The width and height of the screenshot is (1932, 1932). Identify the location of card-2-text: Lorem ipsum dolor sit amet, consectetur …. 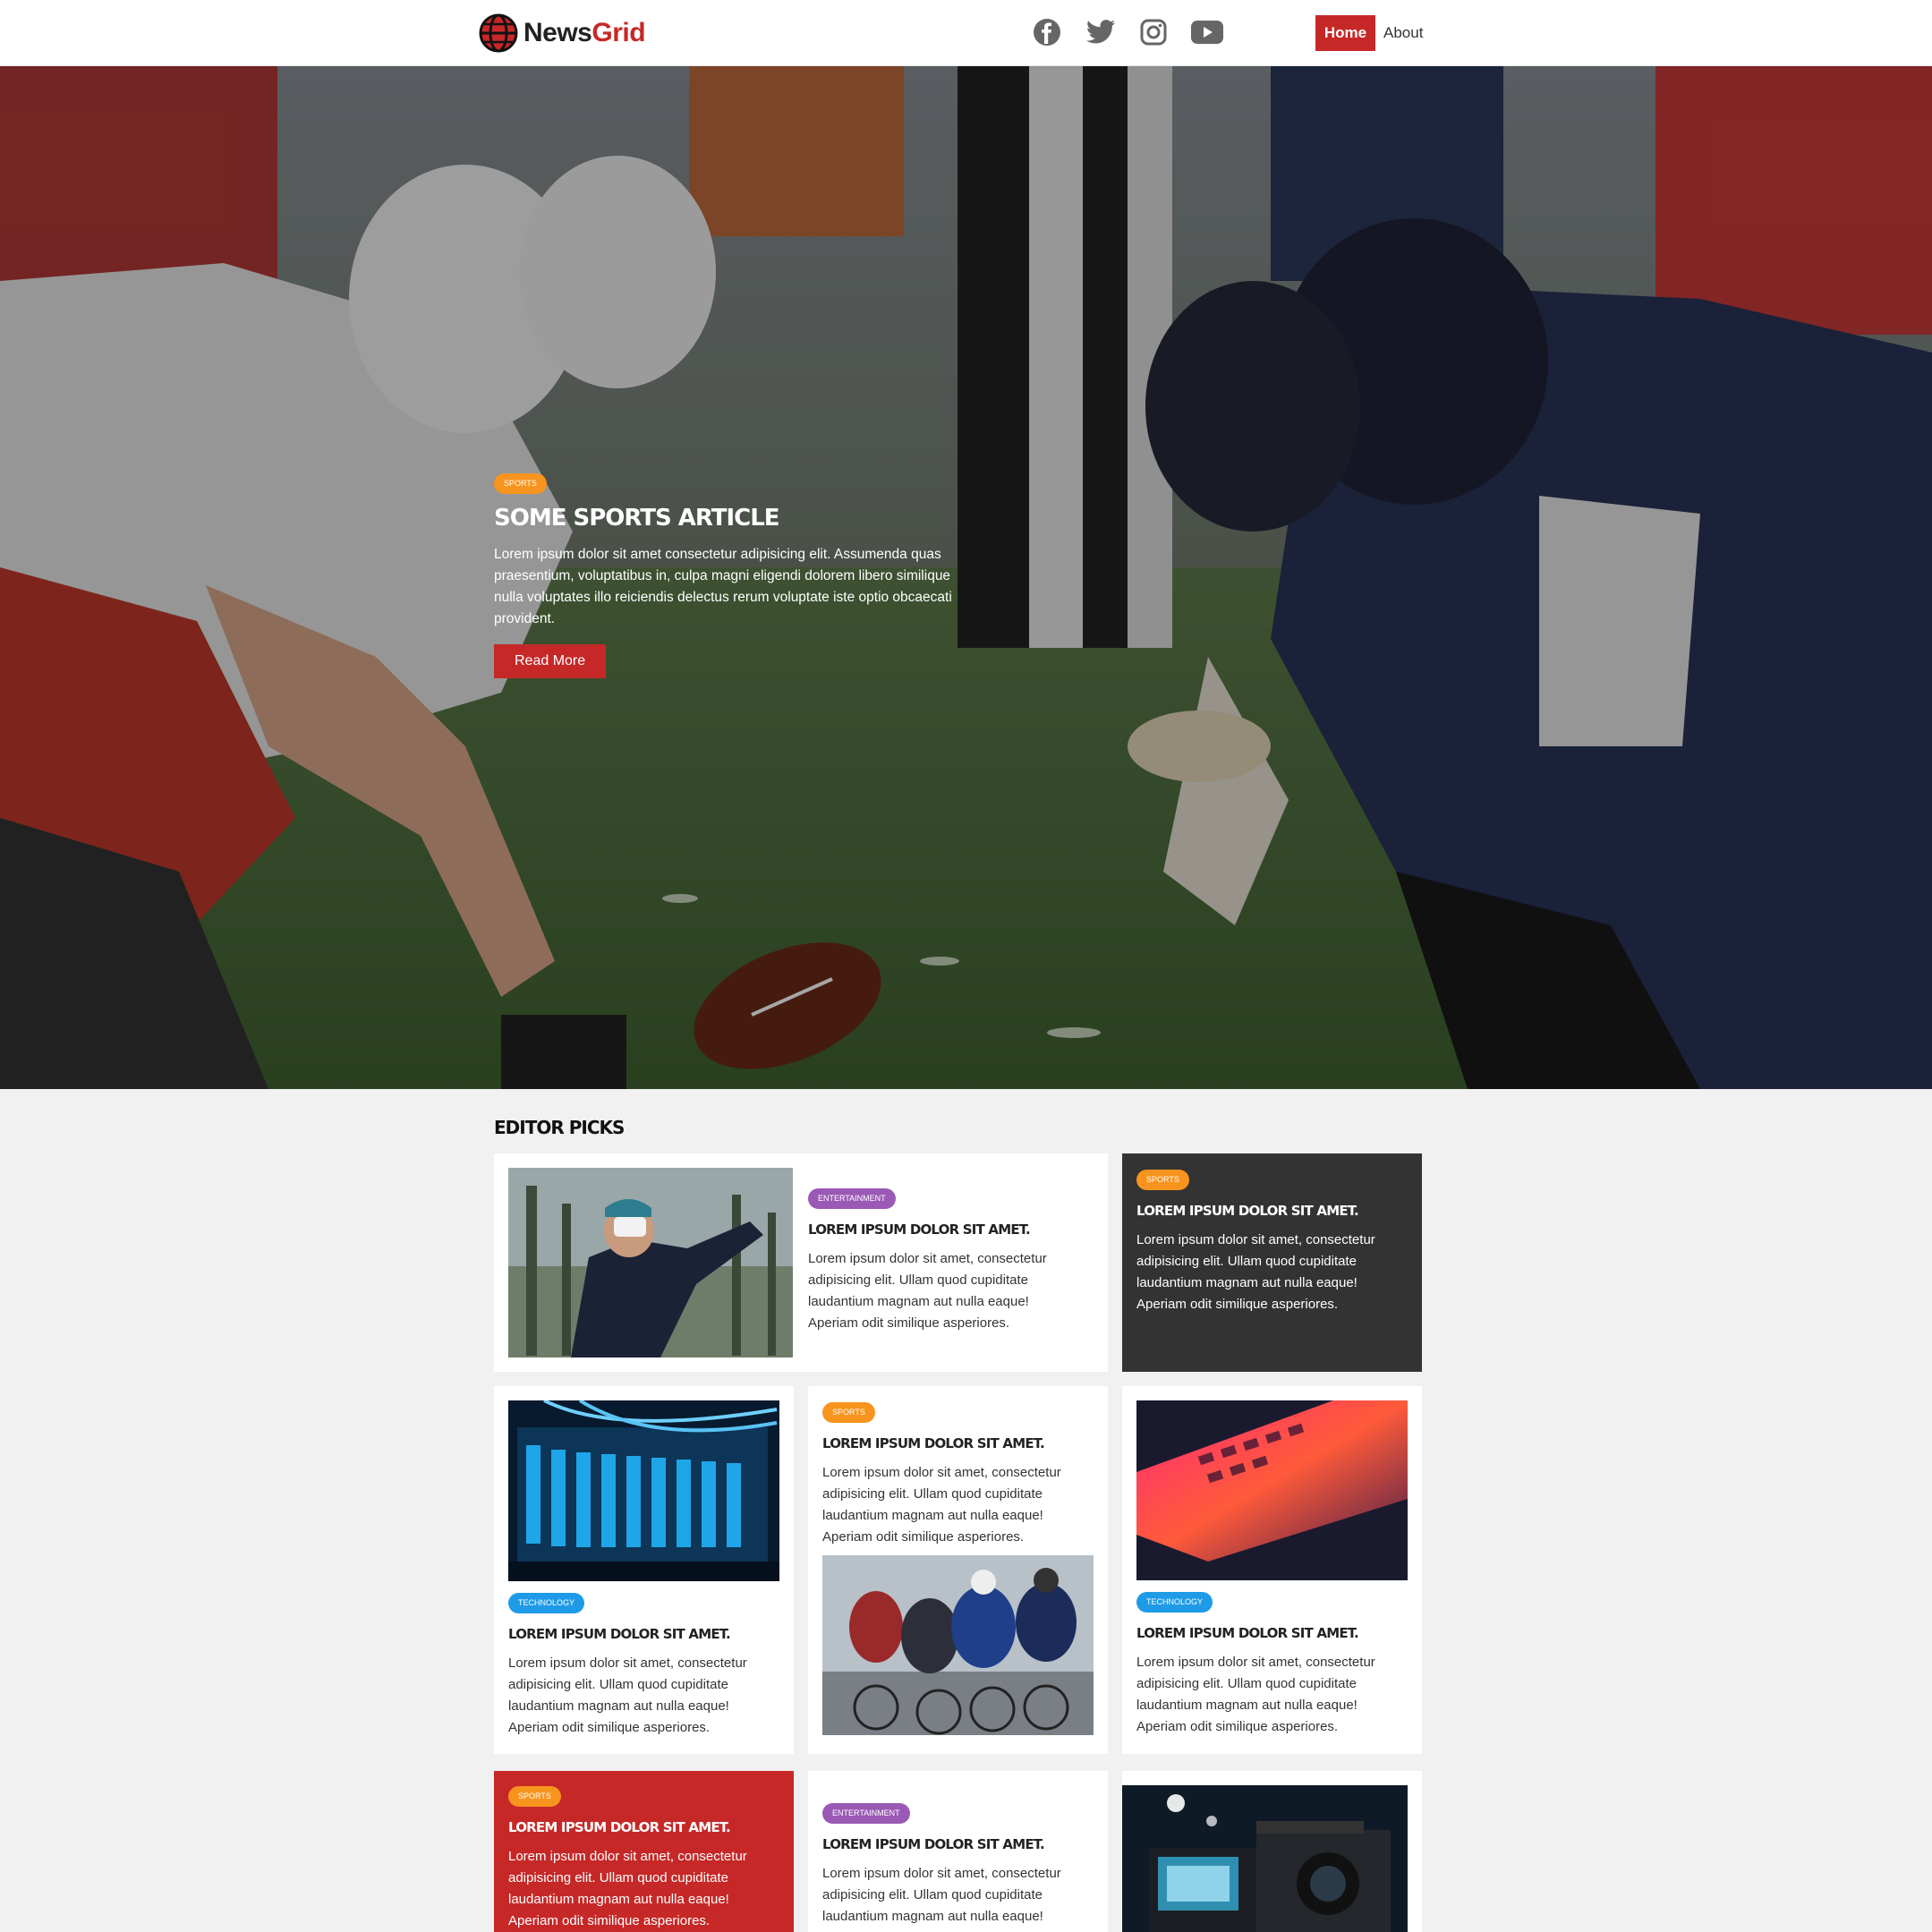
(1256, 1272).